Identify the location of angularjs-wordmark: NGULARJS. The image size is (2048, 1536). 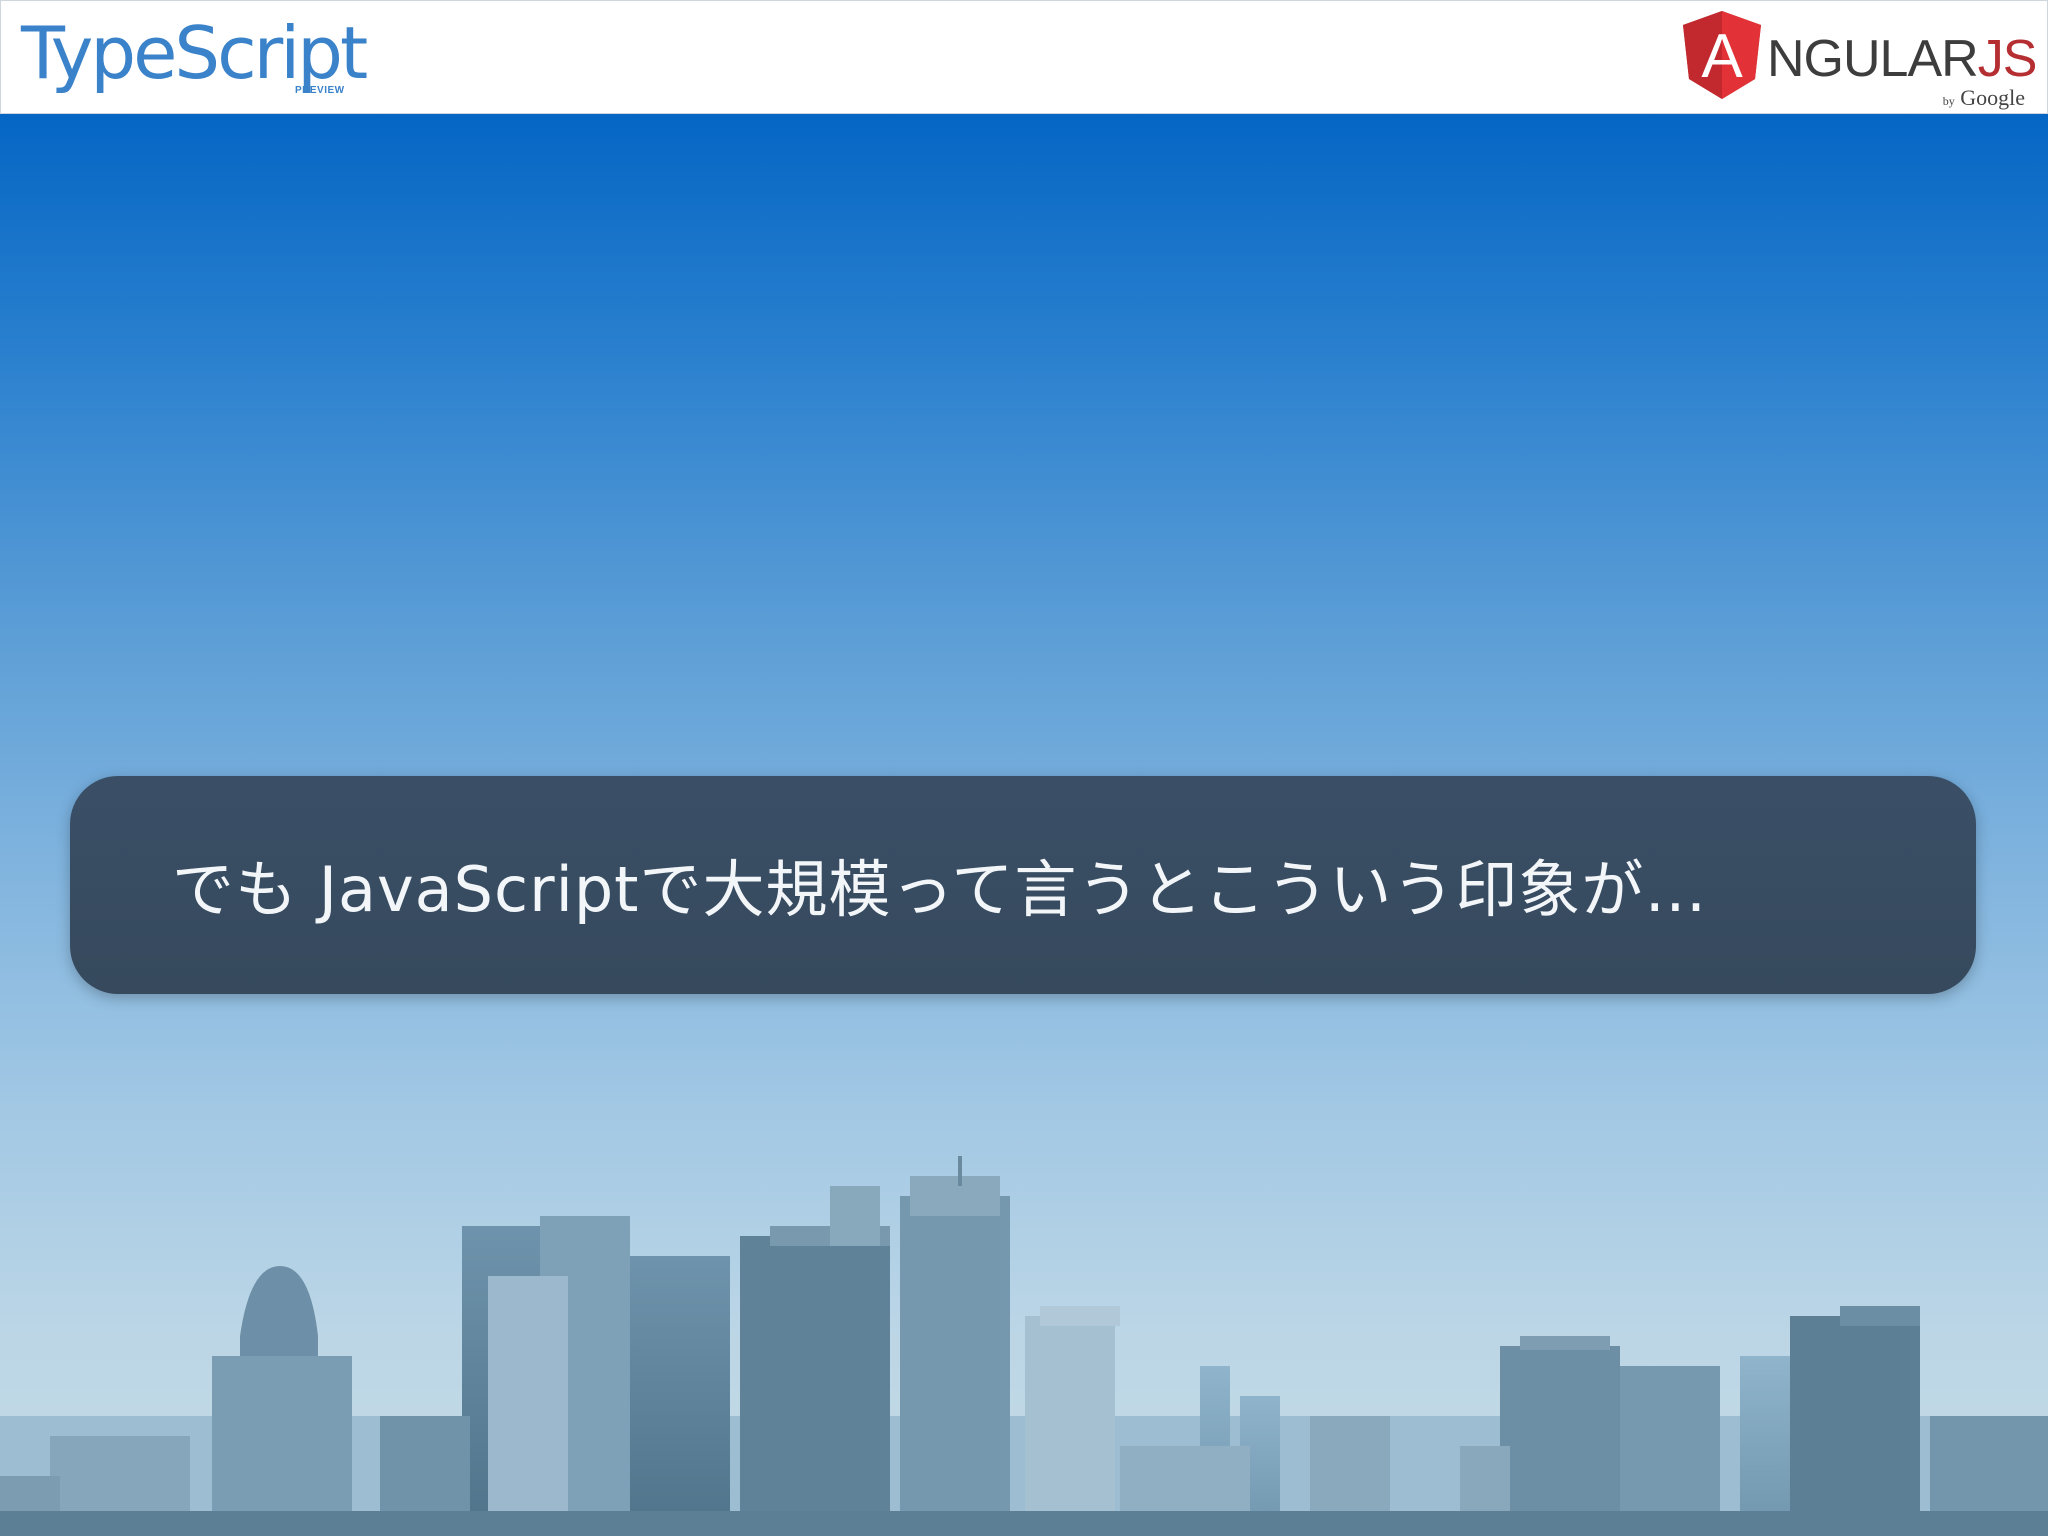
(1902, 59).